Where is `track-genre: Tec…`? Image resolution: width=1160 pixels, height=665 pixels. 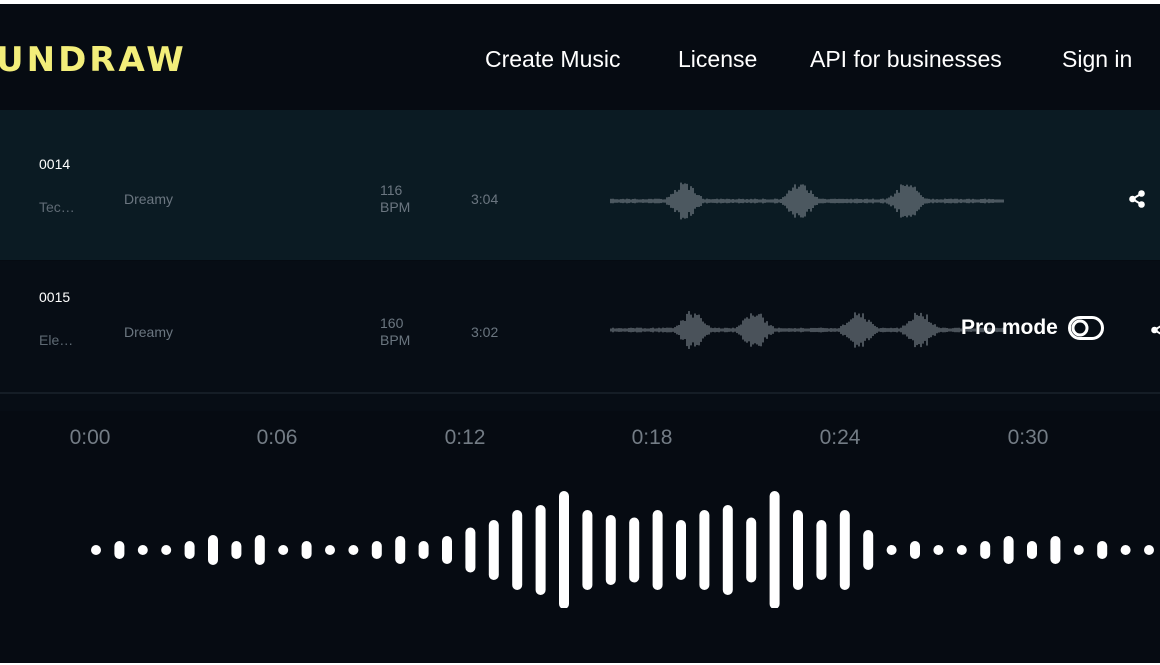
track-genre: Tec… is located at coordinates (57, 207).